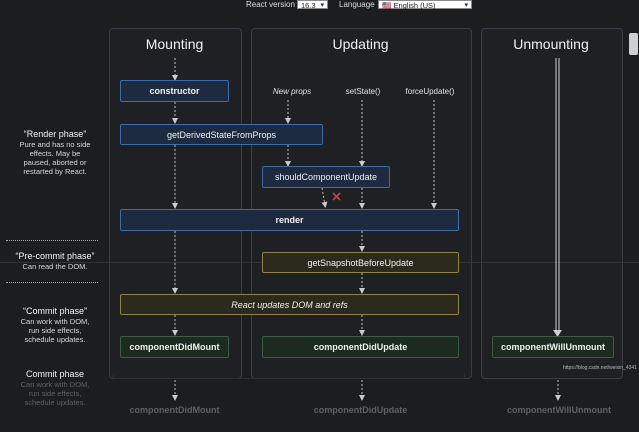  What do you see at coordinates (55, 402) in the screenshot?
I see `ghost-commit-desc-3: schedule updates.` at bounding box center [55, 402].